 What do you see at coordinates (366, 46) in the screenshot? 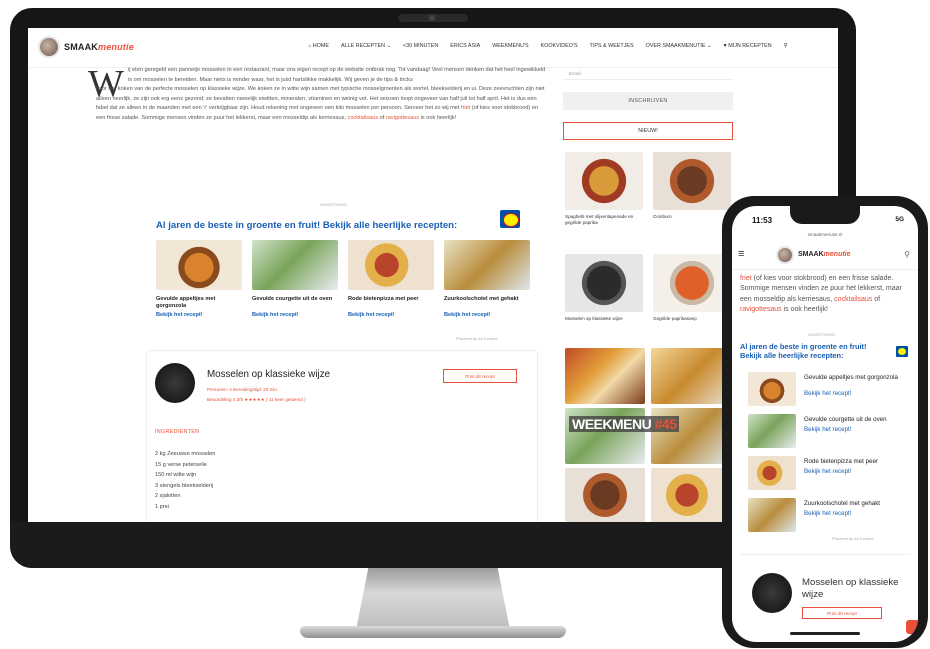
I see `nav-item-alle-recepten: ALLE RECEPTEN ⌄` at bounding box center [366, 46].